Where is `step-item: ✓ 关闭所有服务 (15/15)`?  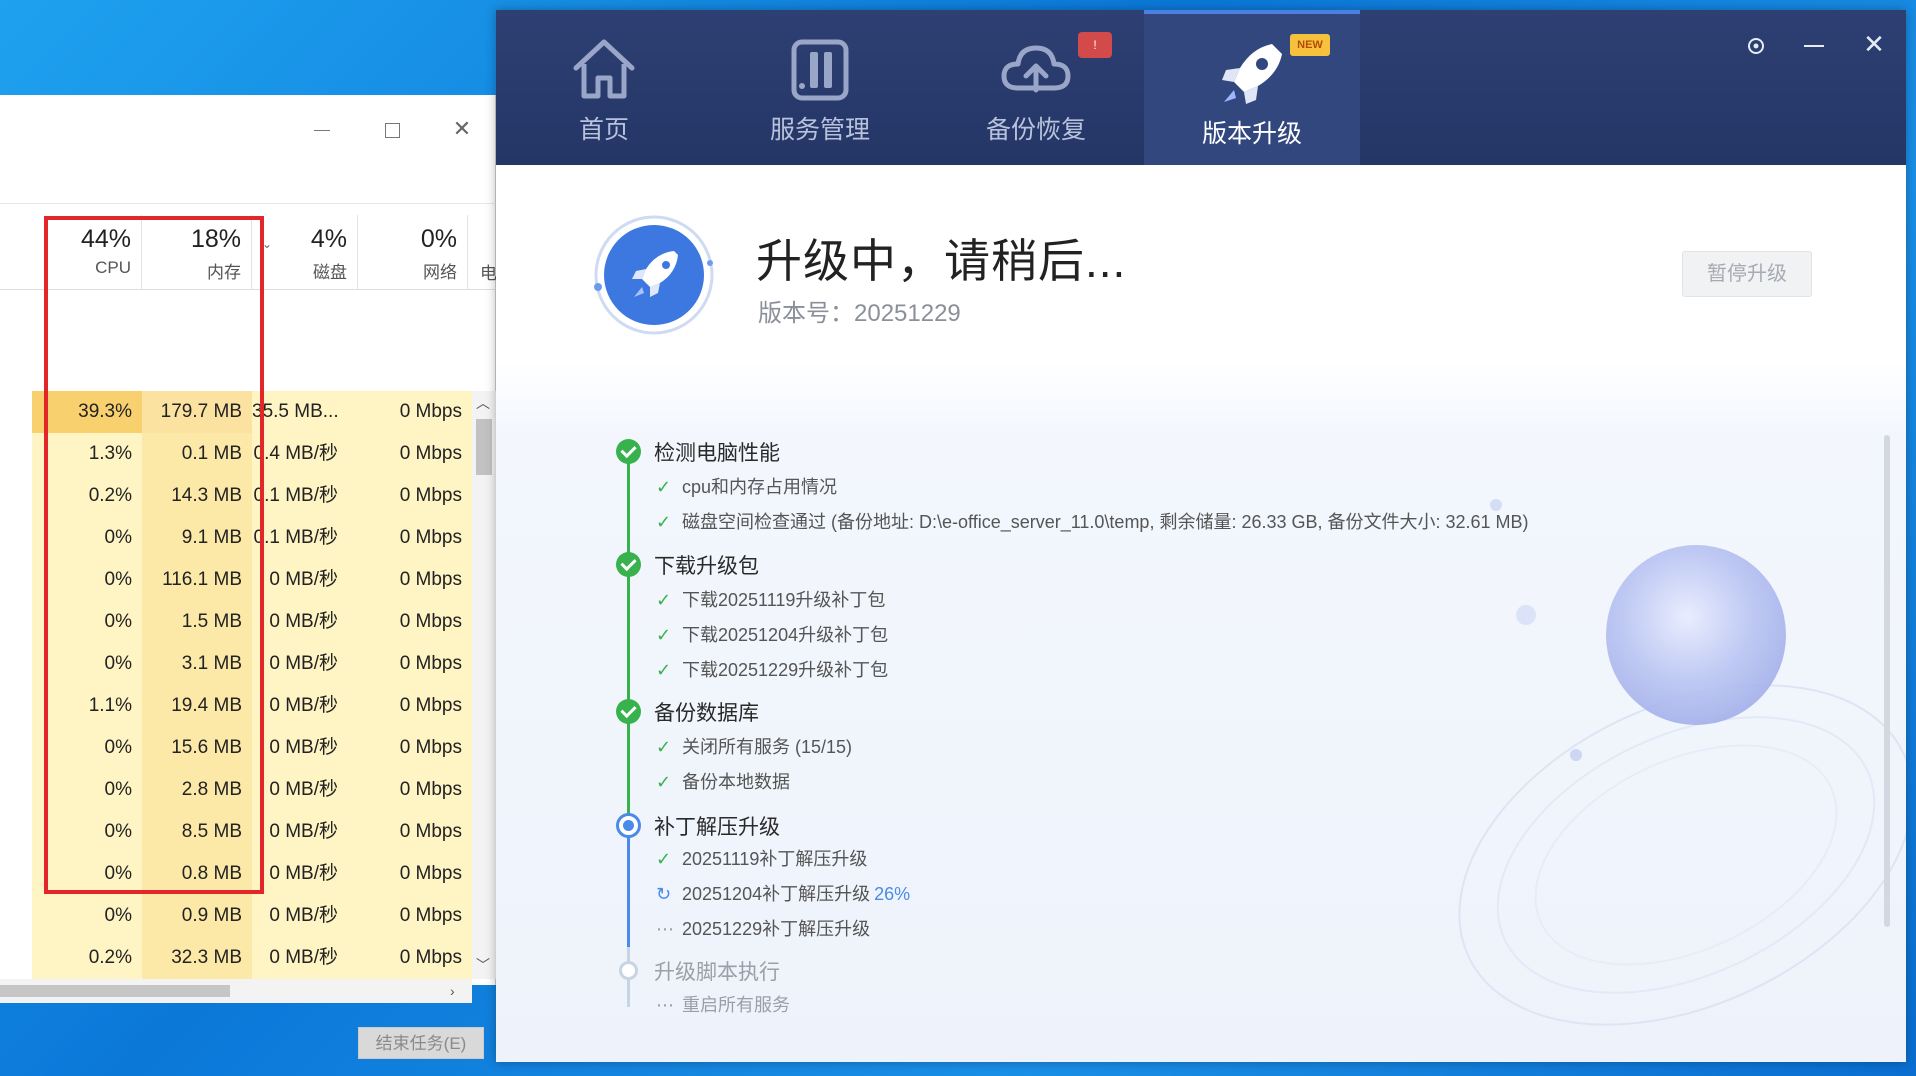
step-item: ✓ 关闭所有服务 (15/15) is located at coordinates (754, 747).